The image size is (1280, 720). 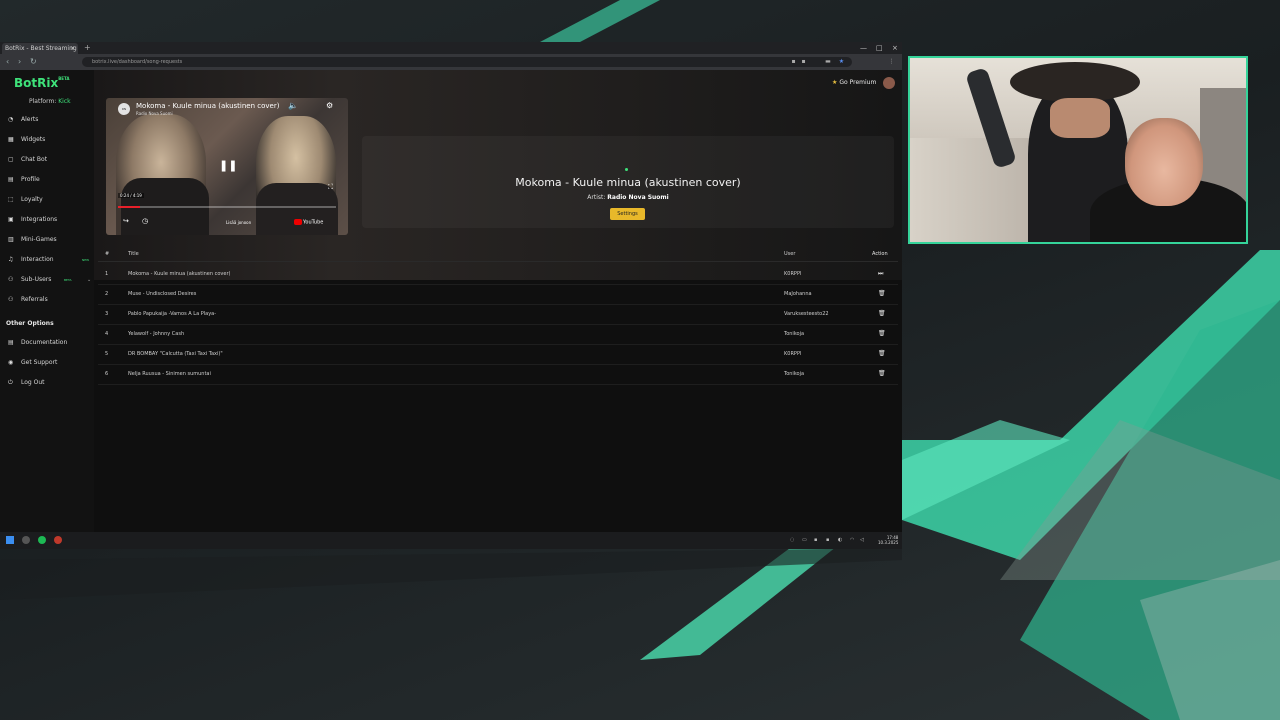 I want to click on settings-app-icon, so click(x=26, y=540).